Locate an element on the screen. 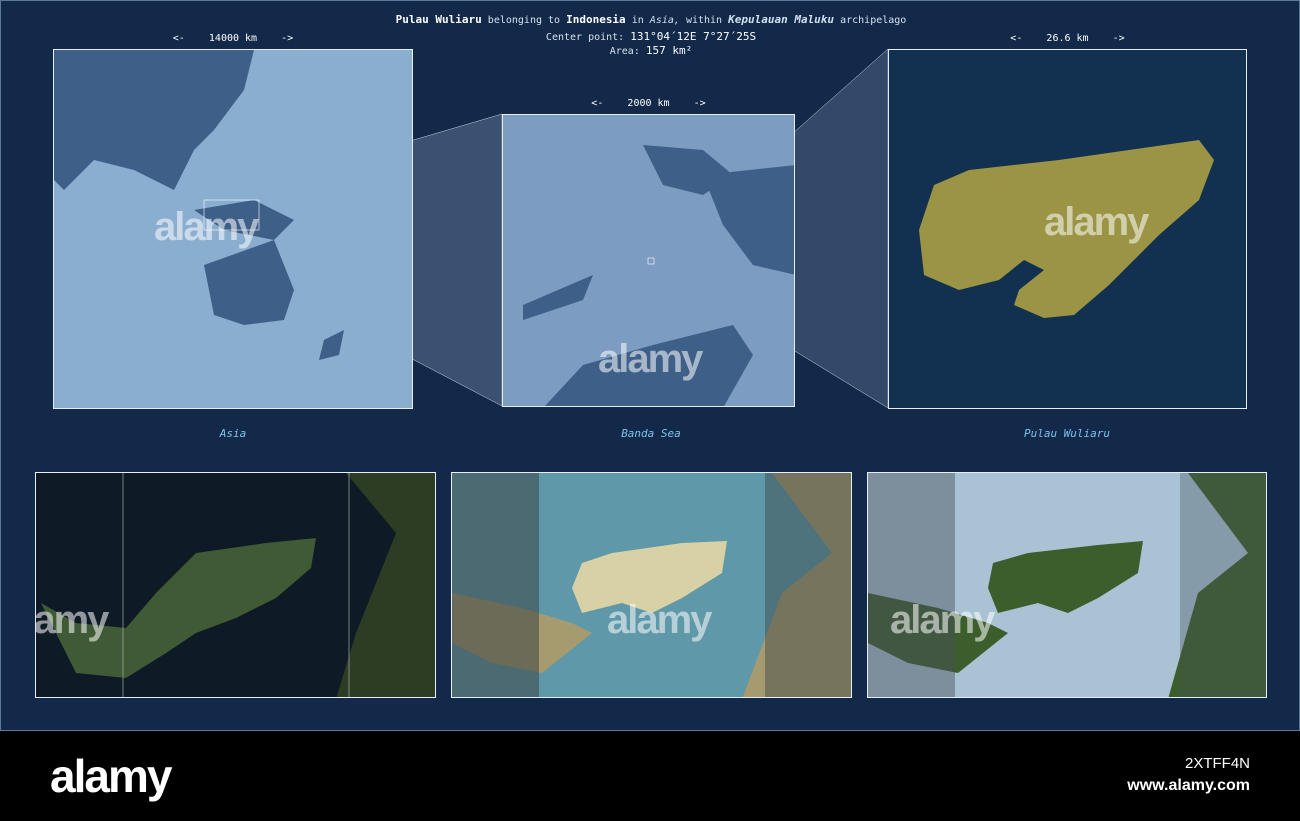 This screenshot has height=821, width=1300. map-pulau-wuliaru: alamy is located at coordinates (1067, 229).